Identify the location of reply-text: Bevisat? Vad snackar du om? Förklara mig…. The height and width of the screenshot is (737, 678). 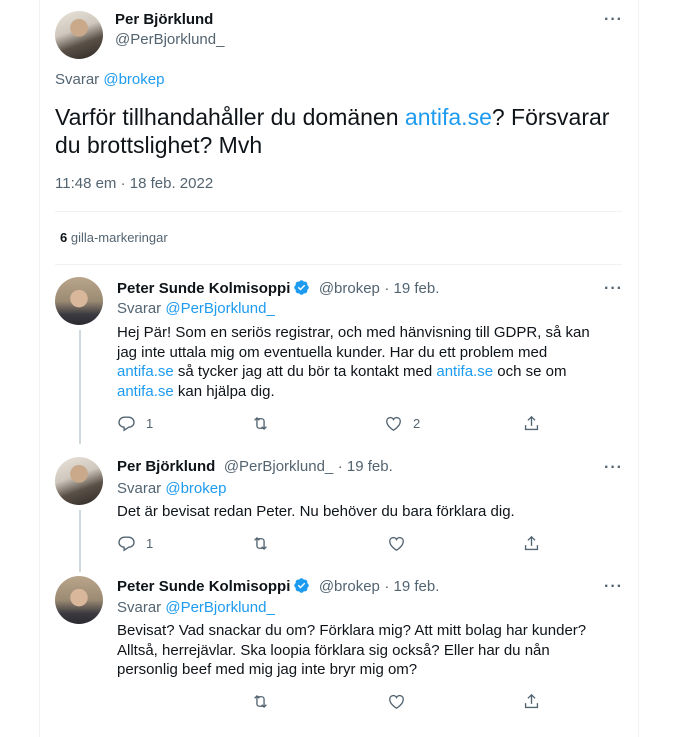
(352, 650).